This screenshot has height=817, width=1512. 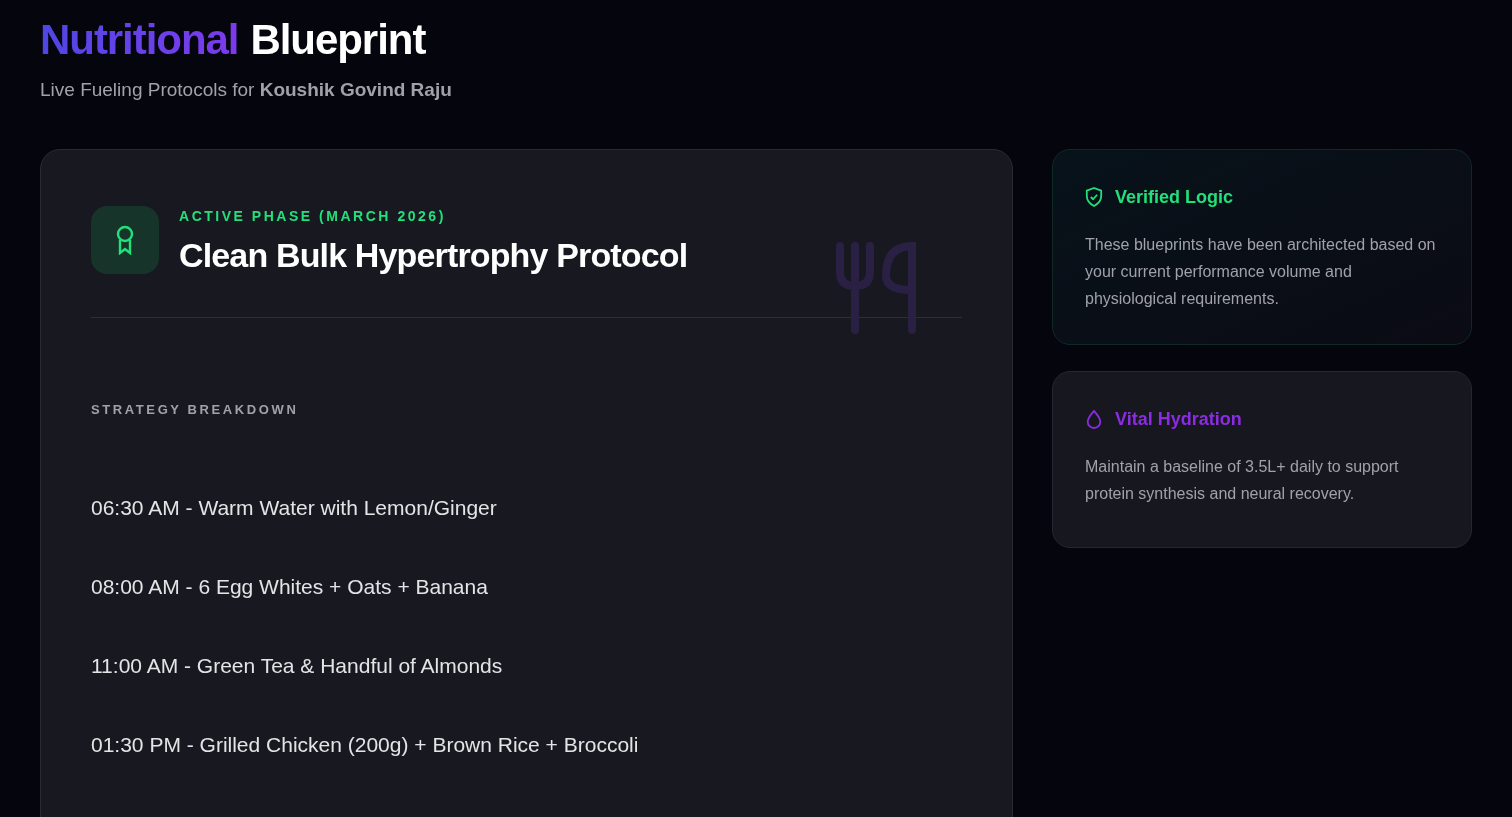 What do you see at coordinates (1242, 480) in the screenshot?
I see `card-description: Maintain a baseline of 3.5L+ daily to support protein synthesis and neural recovery.` at bounding box center [1242, 480].